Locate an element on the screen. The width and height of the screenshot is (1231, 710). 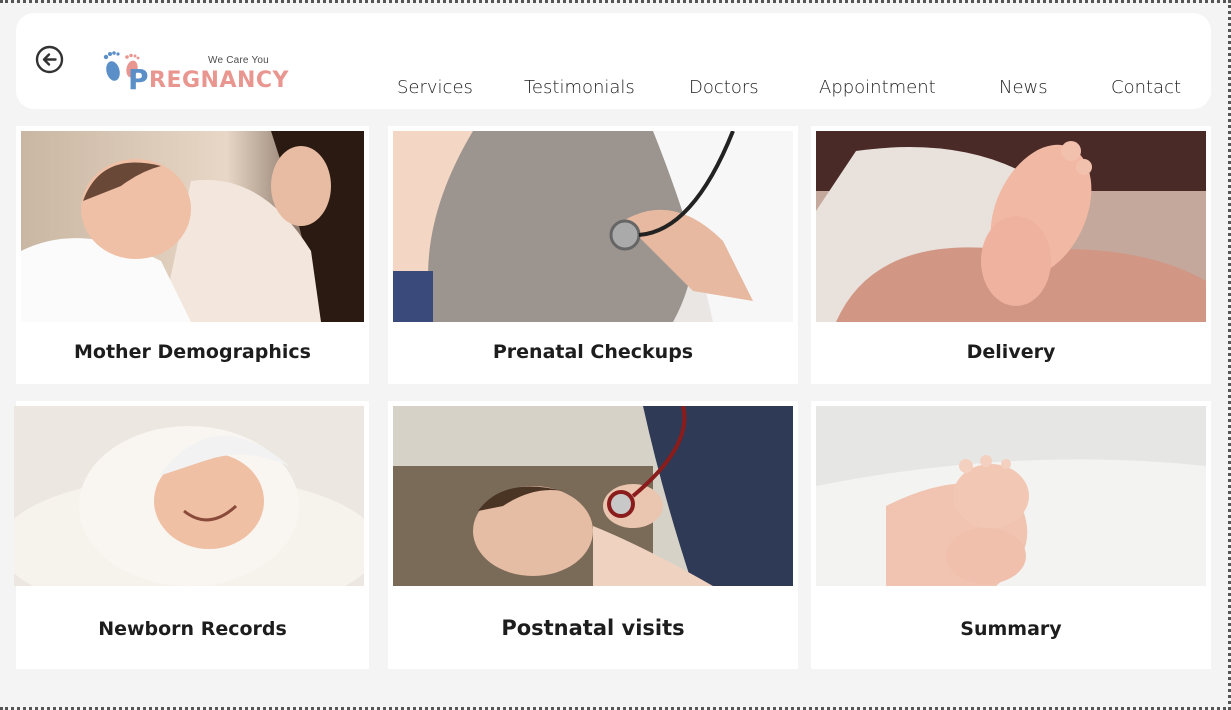
circle-arrow-left-icon is located at coordinates (49, 59).